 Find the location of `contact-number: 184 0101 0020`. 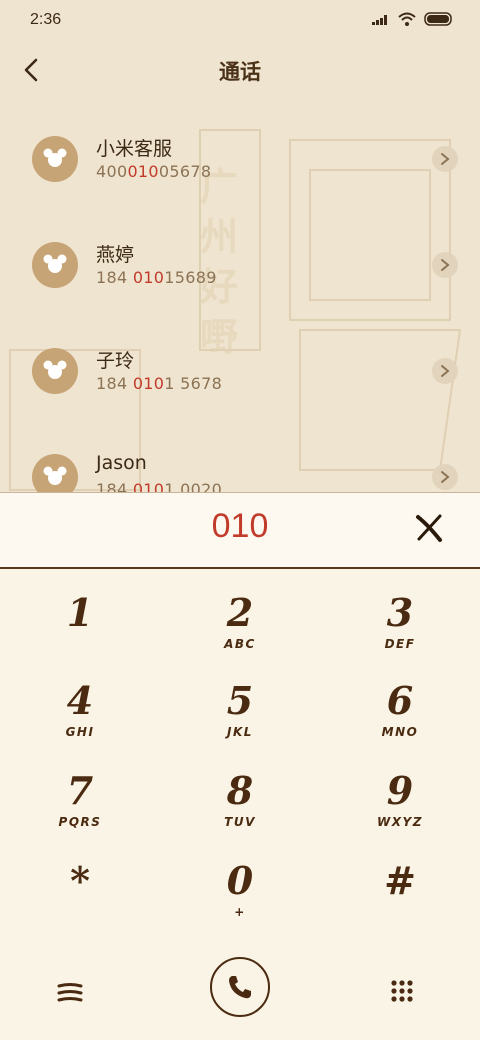

contact-number: 184 0101 0020 is located at coordinates (159, 486).